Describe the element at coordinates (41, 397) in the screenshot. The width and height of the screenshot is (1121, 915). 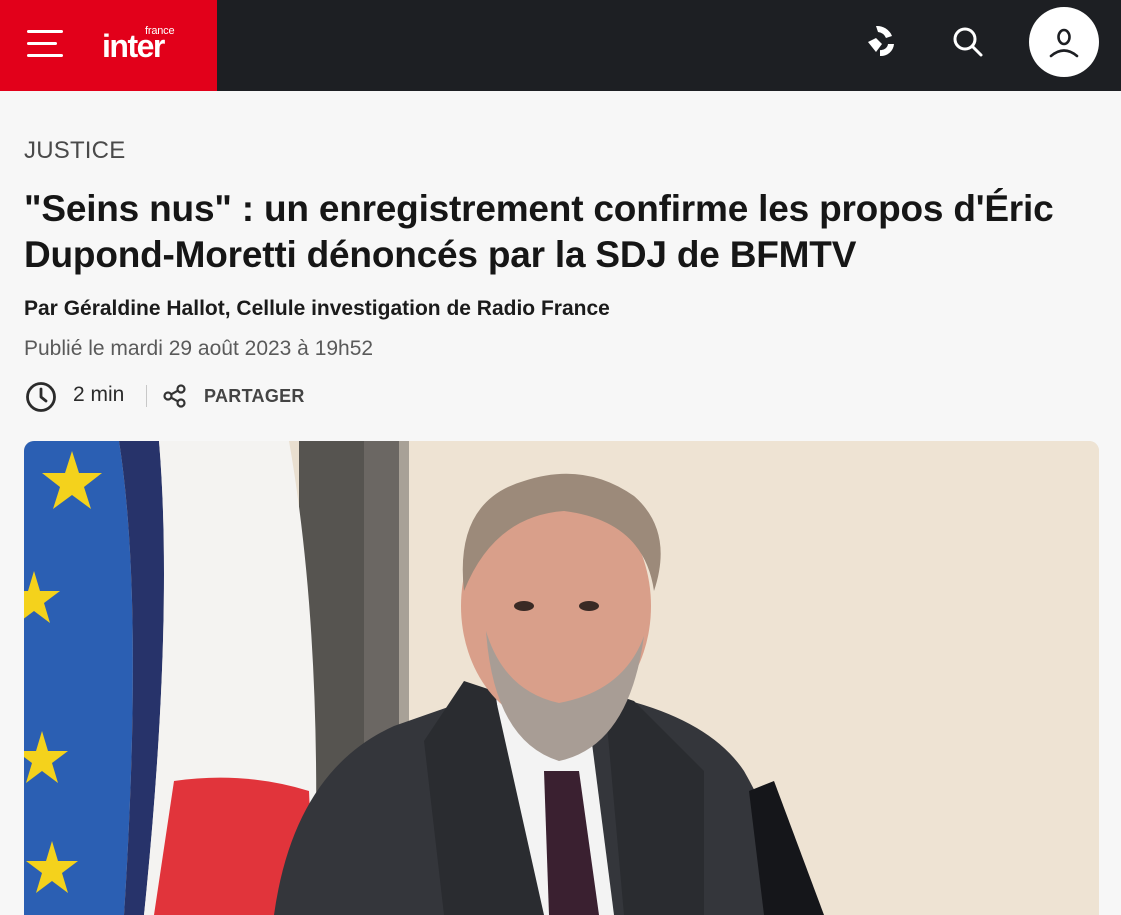
I see `clock-icon` at that location.